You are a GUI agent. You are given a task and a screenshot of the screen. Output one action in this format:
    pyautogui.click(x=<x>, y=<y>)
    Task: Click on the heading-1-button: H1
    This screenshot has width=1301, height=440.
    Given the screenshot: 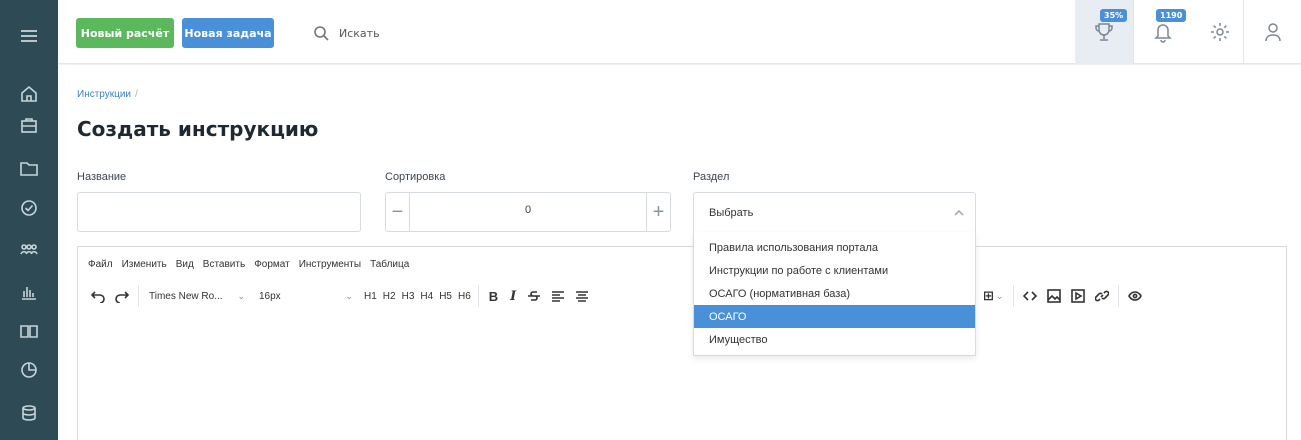 What is the action you would take?
    pyautogui.click(x=370, y=296)
    